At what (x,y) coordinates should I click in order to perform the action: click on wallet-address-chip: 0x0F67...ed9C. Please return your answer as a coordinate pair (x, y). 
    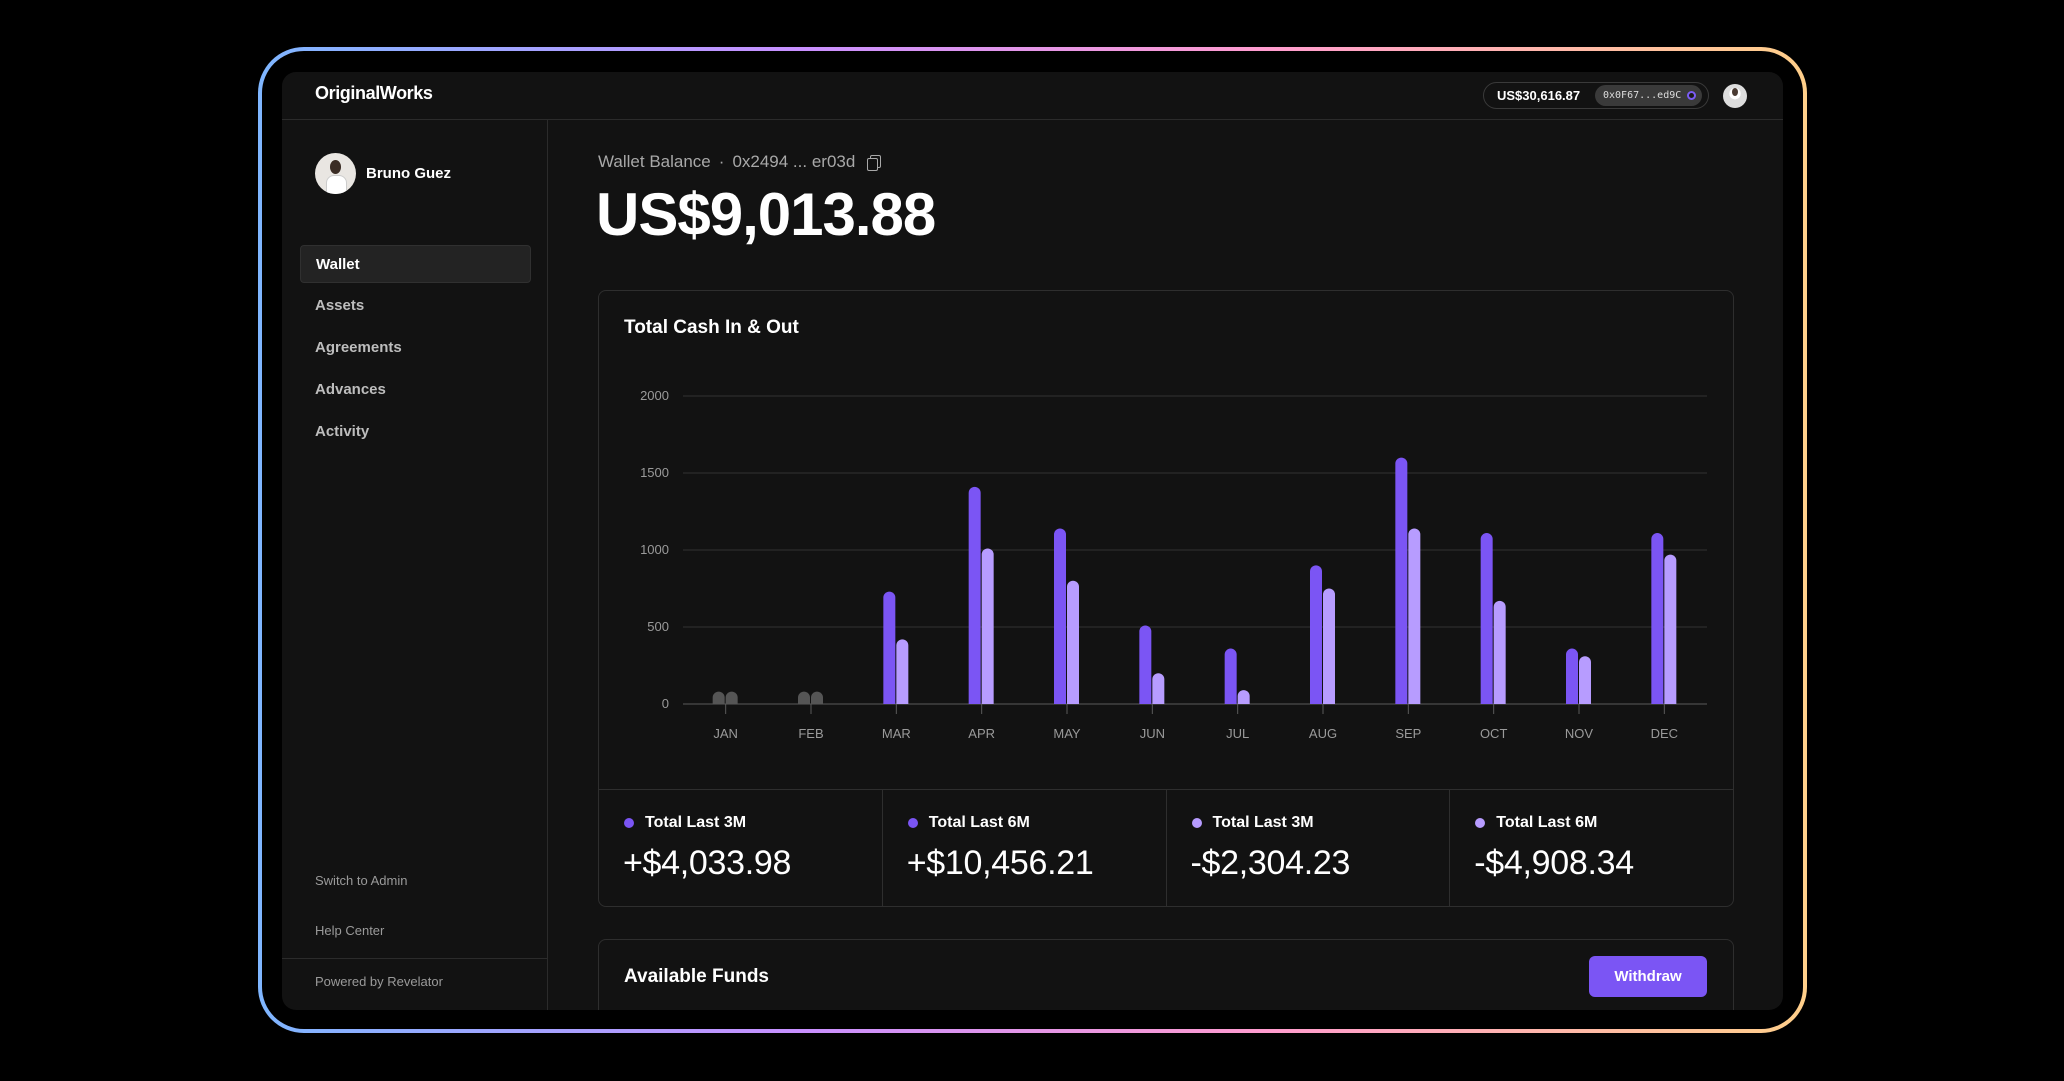
    Looking at the image, I should click on (1649, 95).